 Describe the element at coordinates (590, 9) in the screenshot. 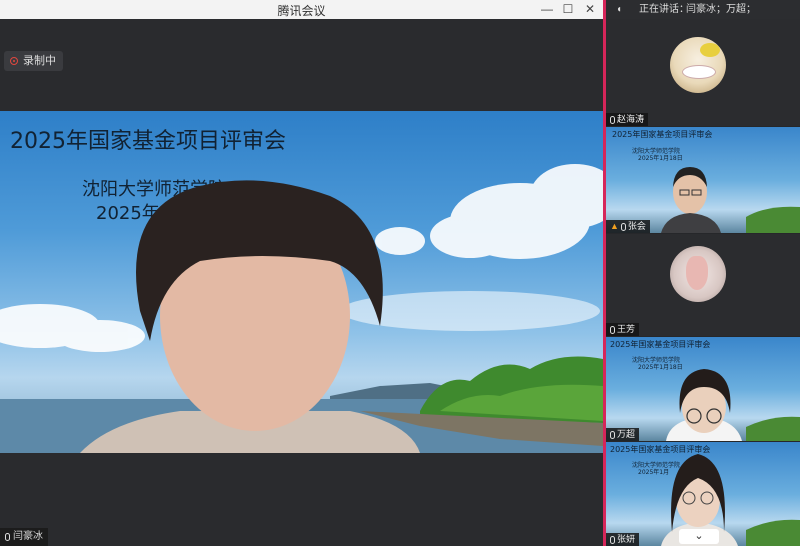

I see `close-button: ✕` at that location.